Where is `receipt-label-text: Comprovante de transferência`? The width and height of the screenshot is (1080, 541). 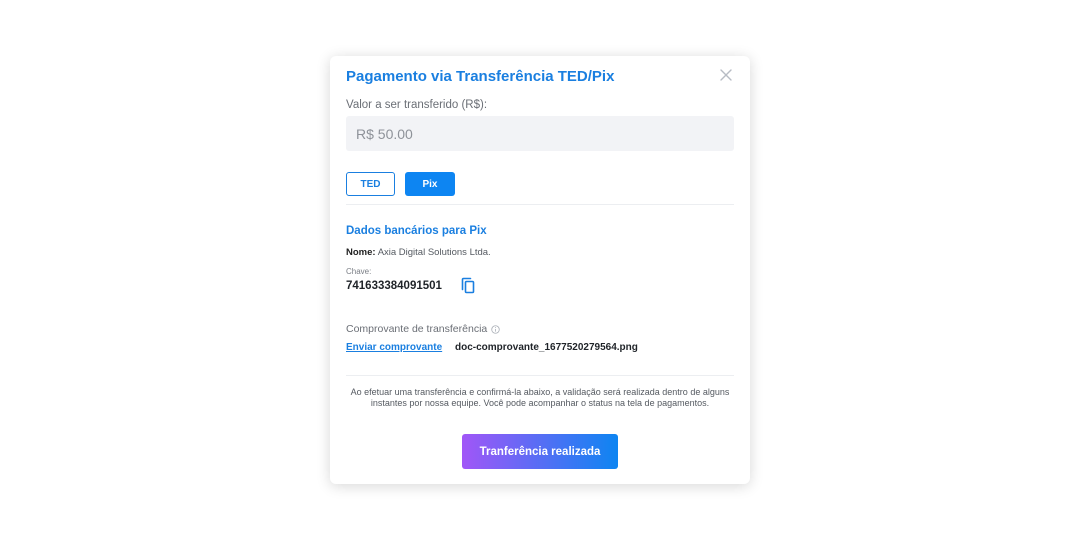 receipt-label-text: Comprovante de transferência is located at coordinates (417, 329).